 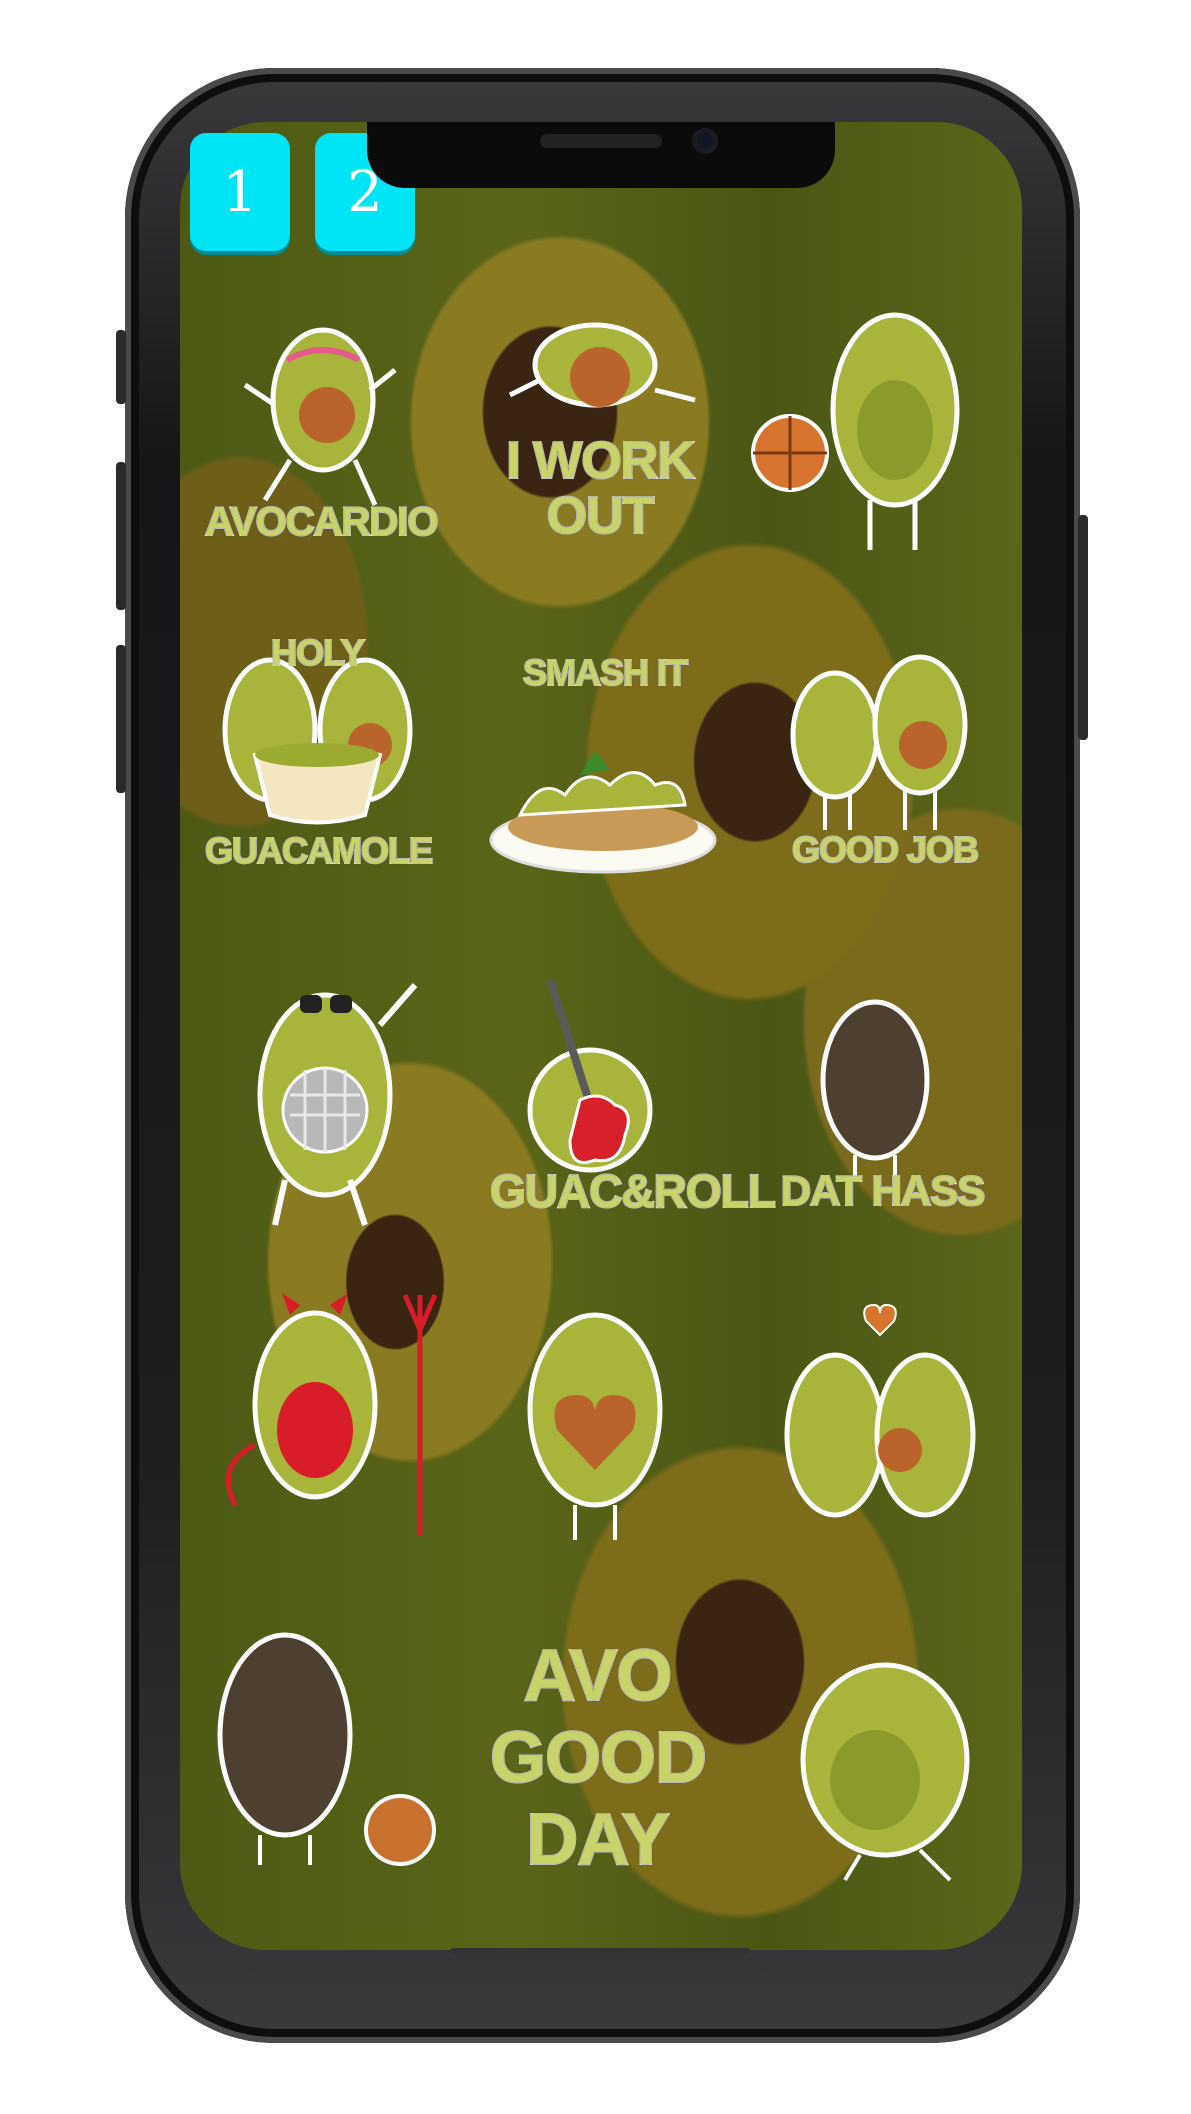 What do you see at coordinates (603, 812) in the screenshot?
I see `smashed-avocado-toast-illustration` at bounding box center [603, 812].